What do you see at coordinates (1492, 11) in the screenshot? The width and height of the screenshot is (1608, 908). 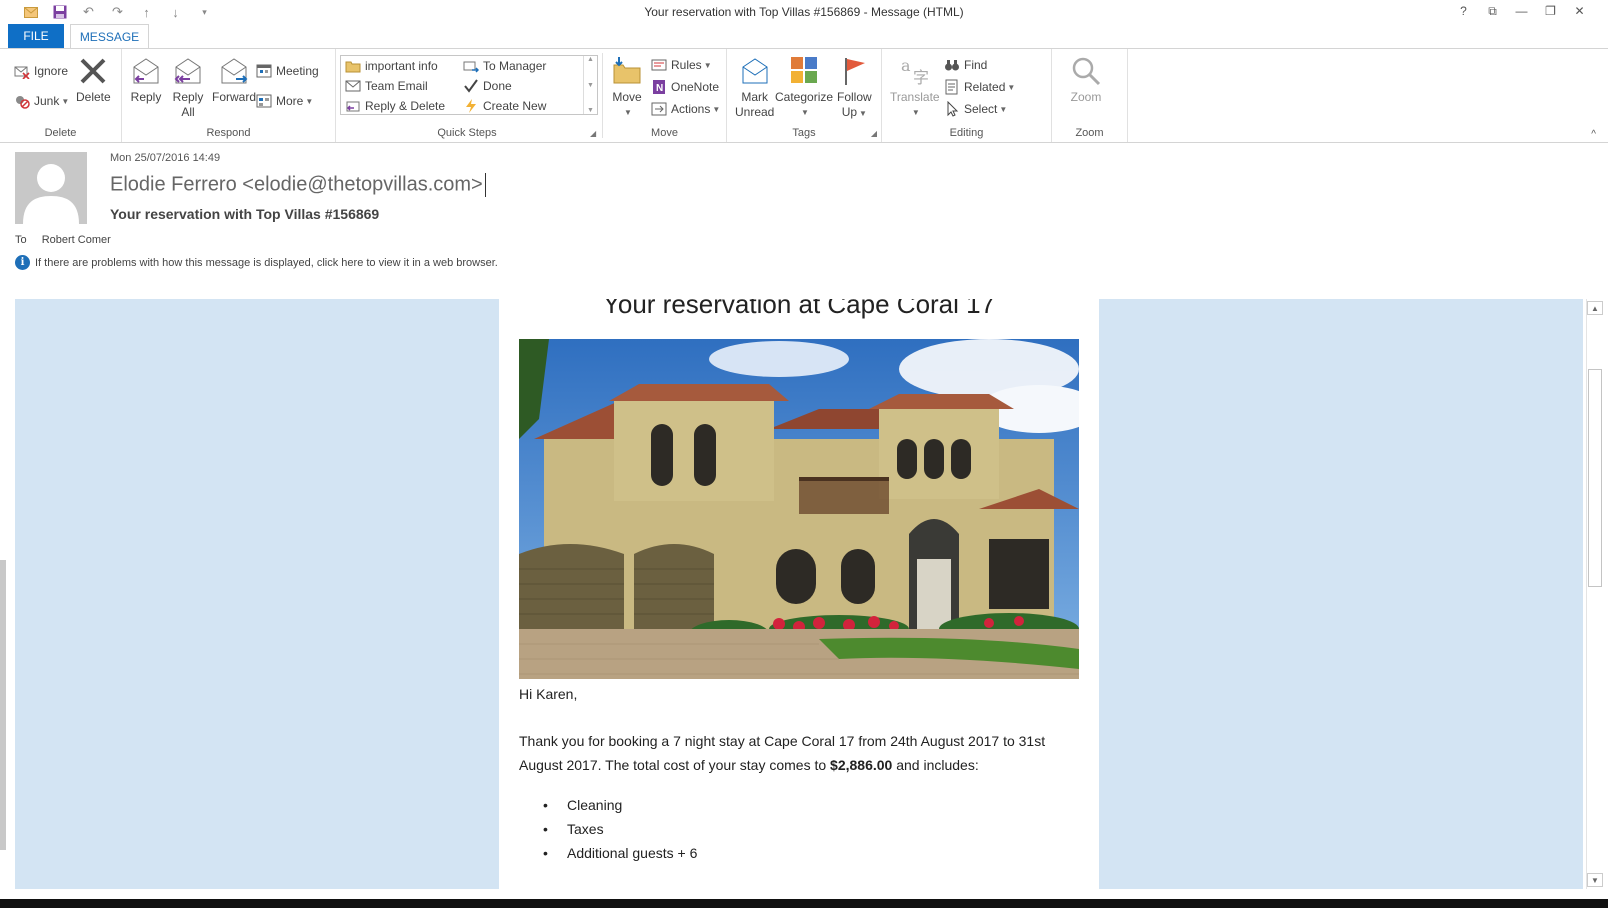 I see `ribbon-display-button: ⧉` at bounding box center [1492, 11].